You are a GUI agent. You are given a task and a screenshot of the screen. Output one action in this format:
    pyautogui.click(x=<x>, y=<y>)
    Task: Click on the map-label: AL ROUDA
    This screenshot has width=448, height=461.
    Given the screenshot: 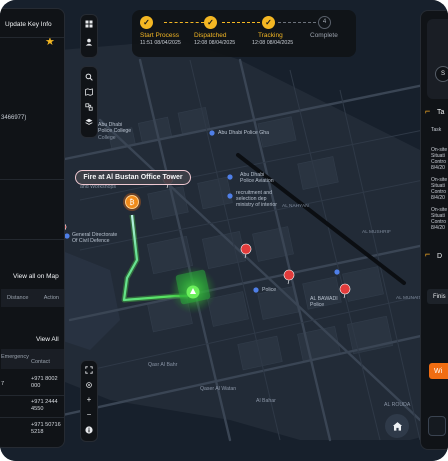 What is the action you would take?
    pyautogui.click(x=397, y=405)
    